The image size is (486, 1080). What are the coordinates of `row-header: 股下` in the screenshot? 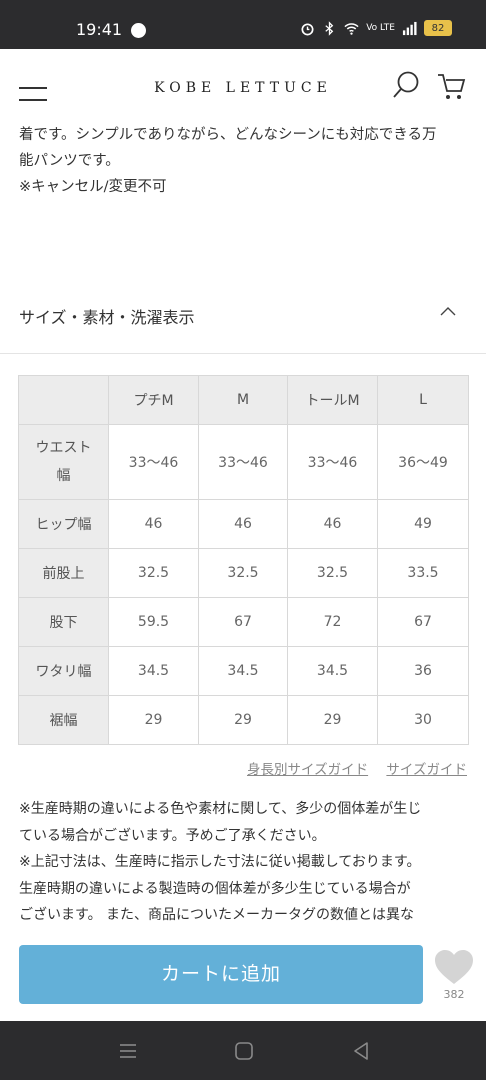 It's located at (63, 622).